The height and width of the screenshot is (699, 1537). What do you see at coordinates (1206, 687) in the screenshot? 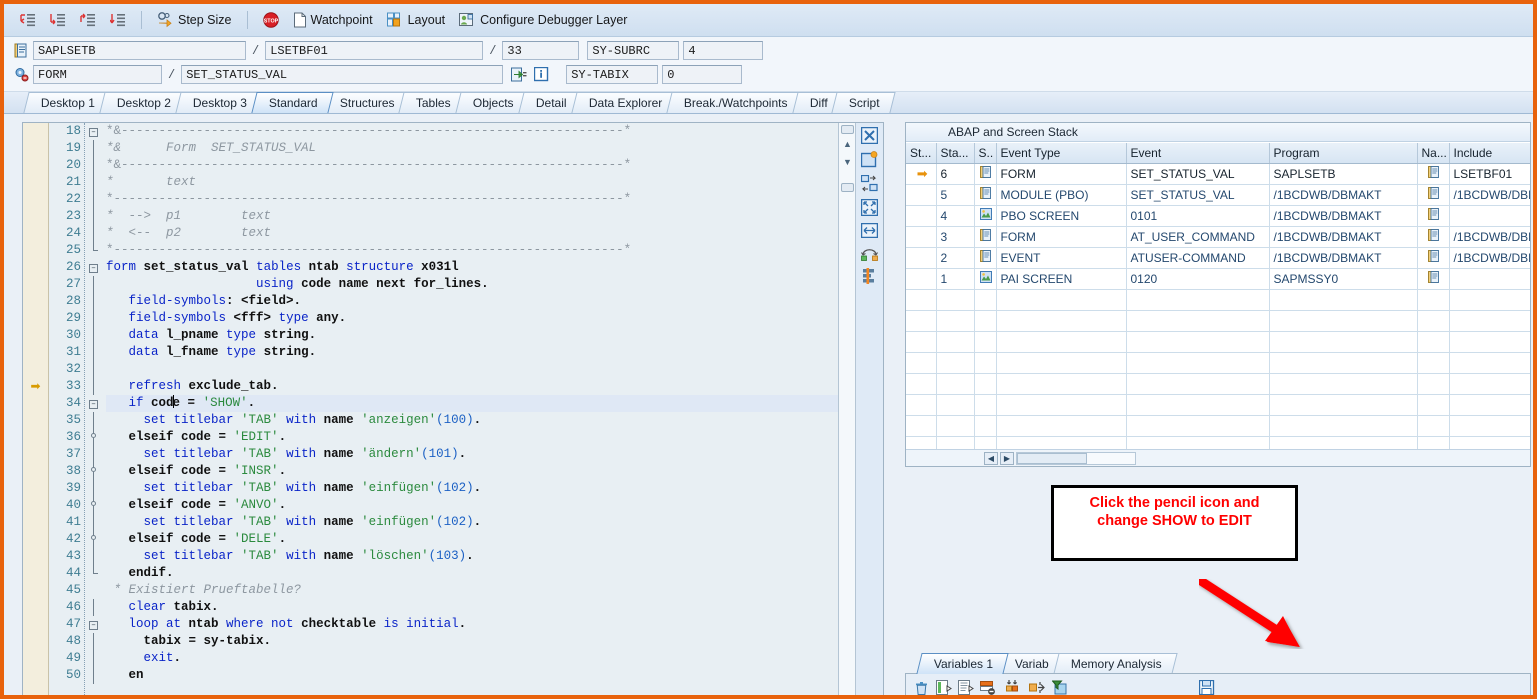
I see `save-icon` at bounding box center [1206, 687].